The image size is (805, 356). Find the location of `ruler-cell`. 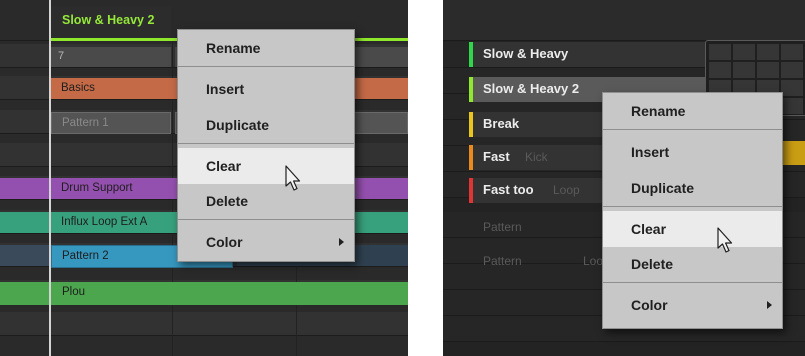

ruler-cell is located at coordinates (111, 57).